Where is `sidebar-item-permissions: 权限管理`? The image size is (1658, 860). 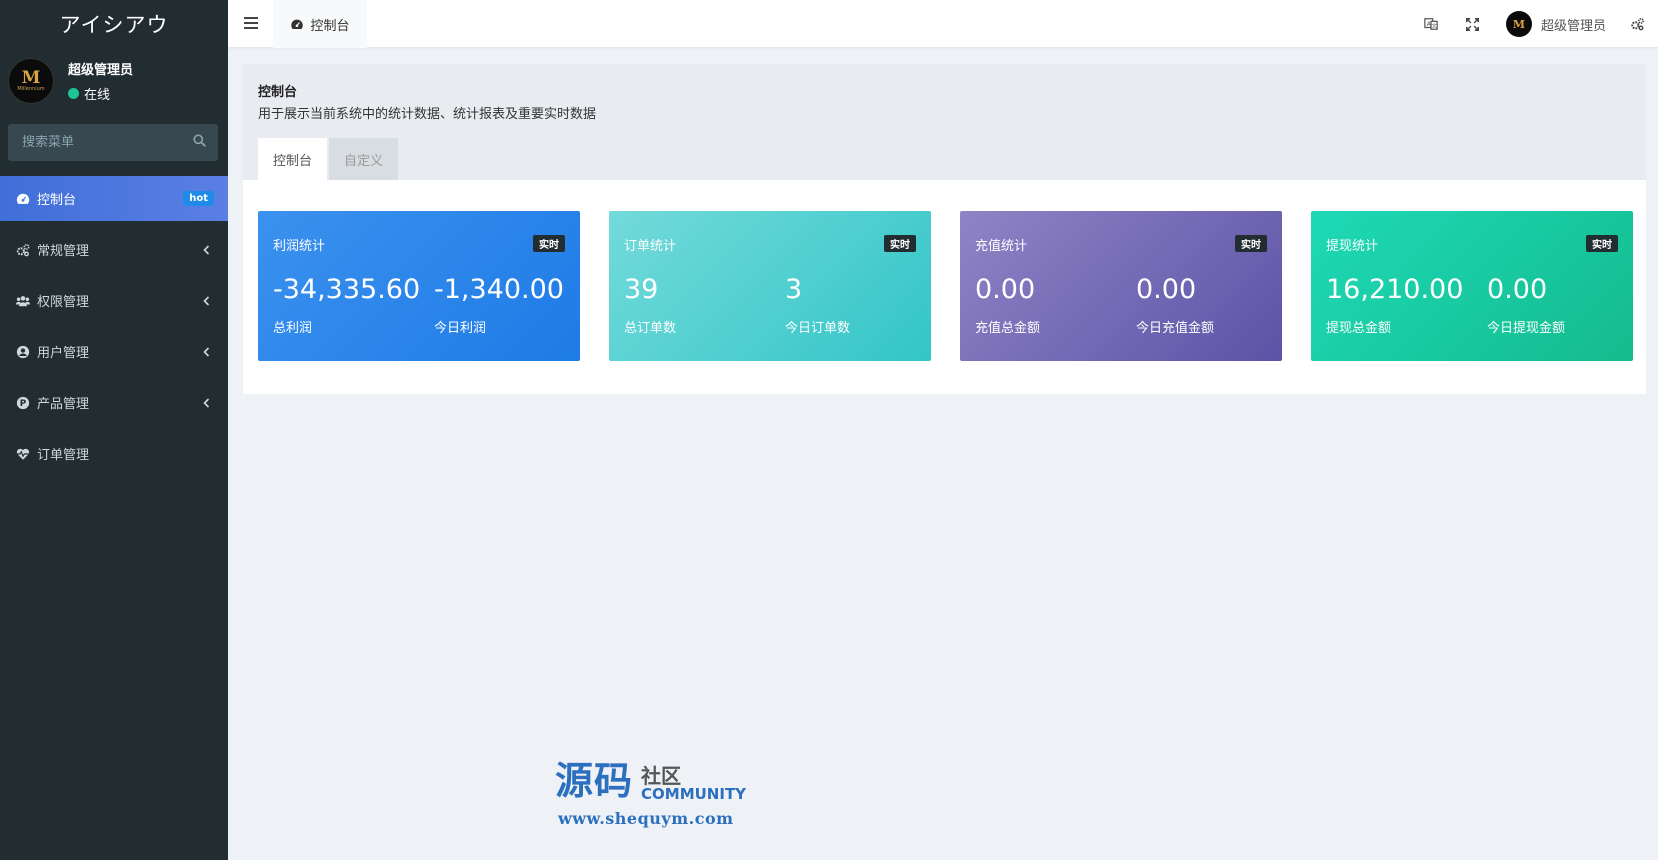
sidebar-item-permissions: 权限管理 is located at coordinates (114, 300).